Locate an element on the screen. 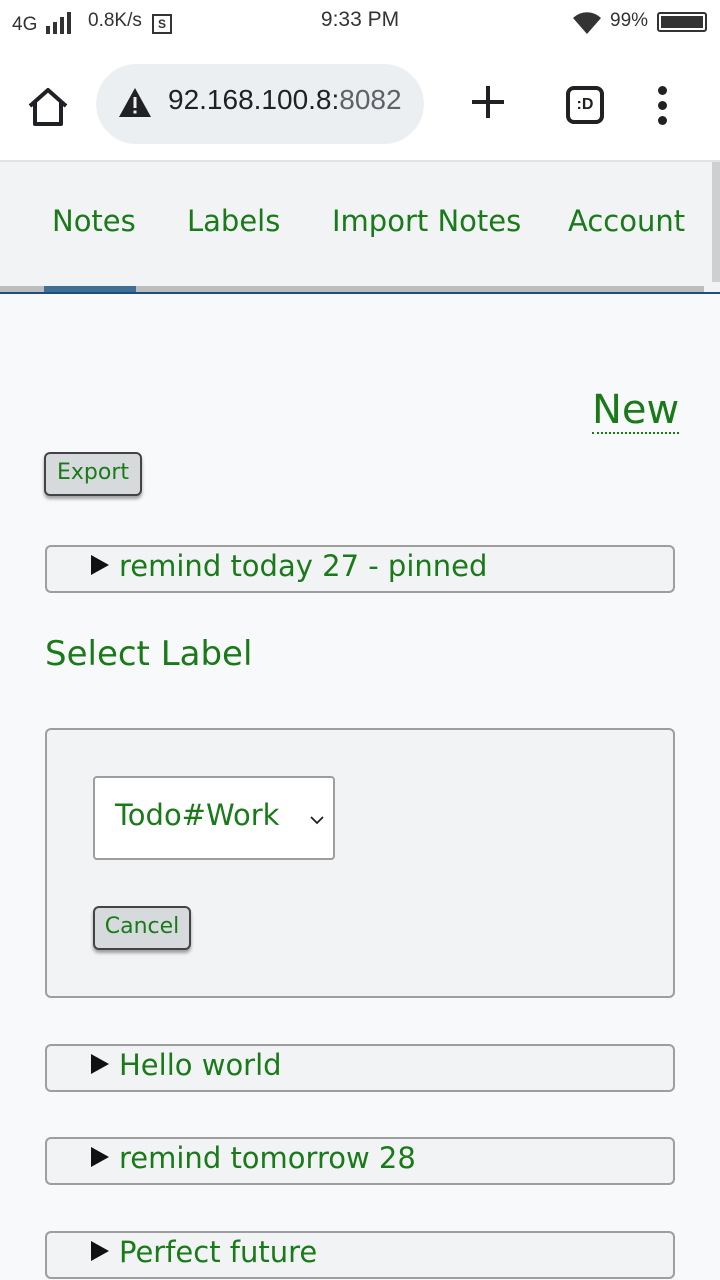 The image size is (720, 1280). nav-import-notes: Import Notes is located at coordinates (426, 221).